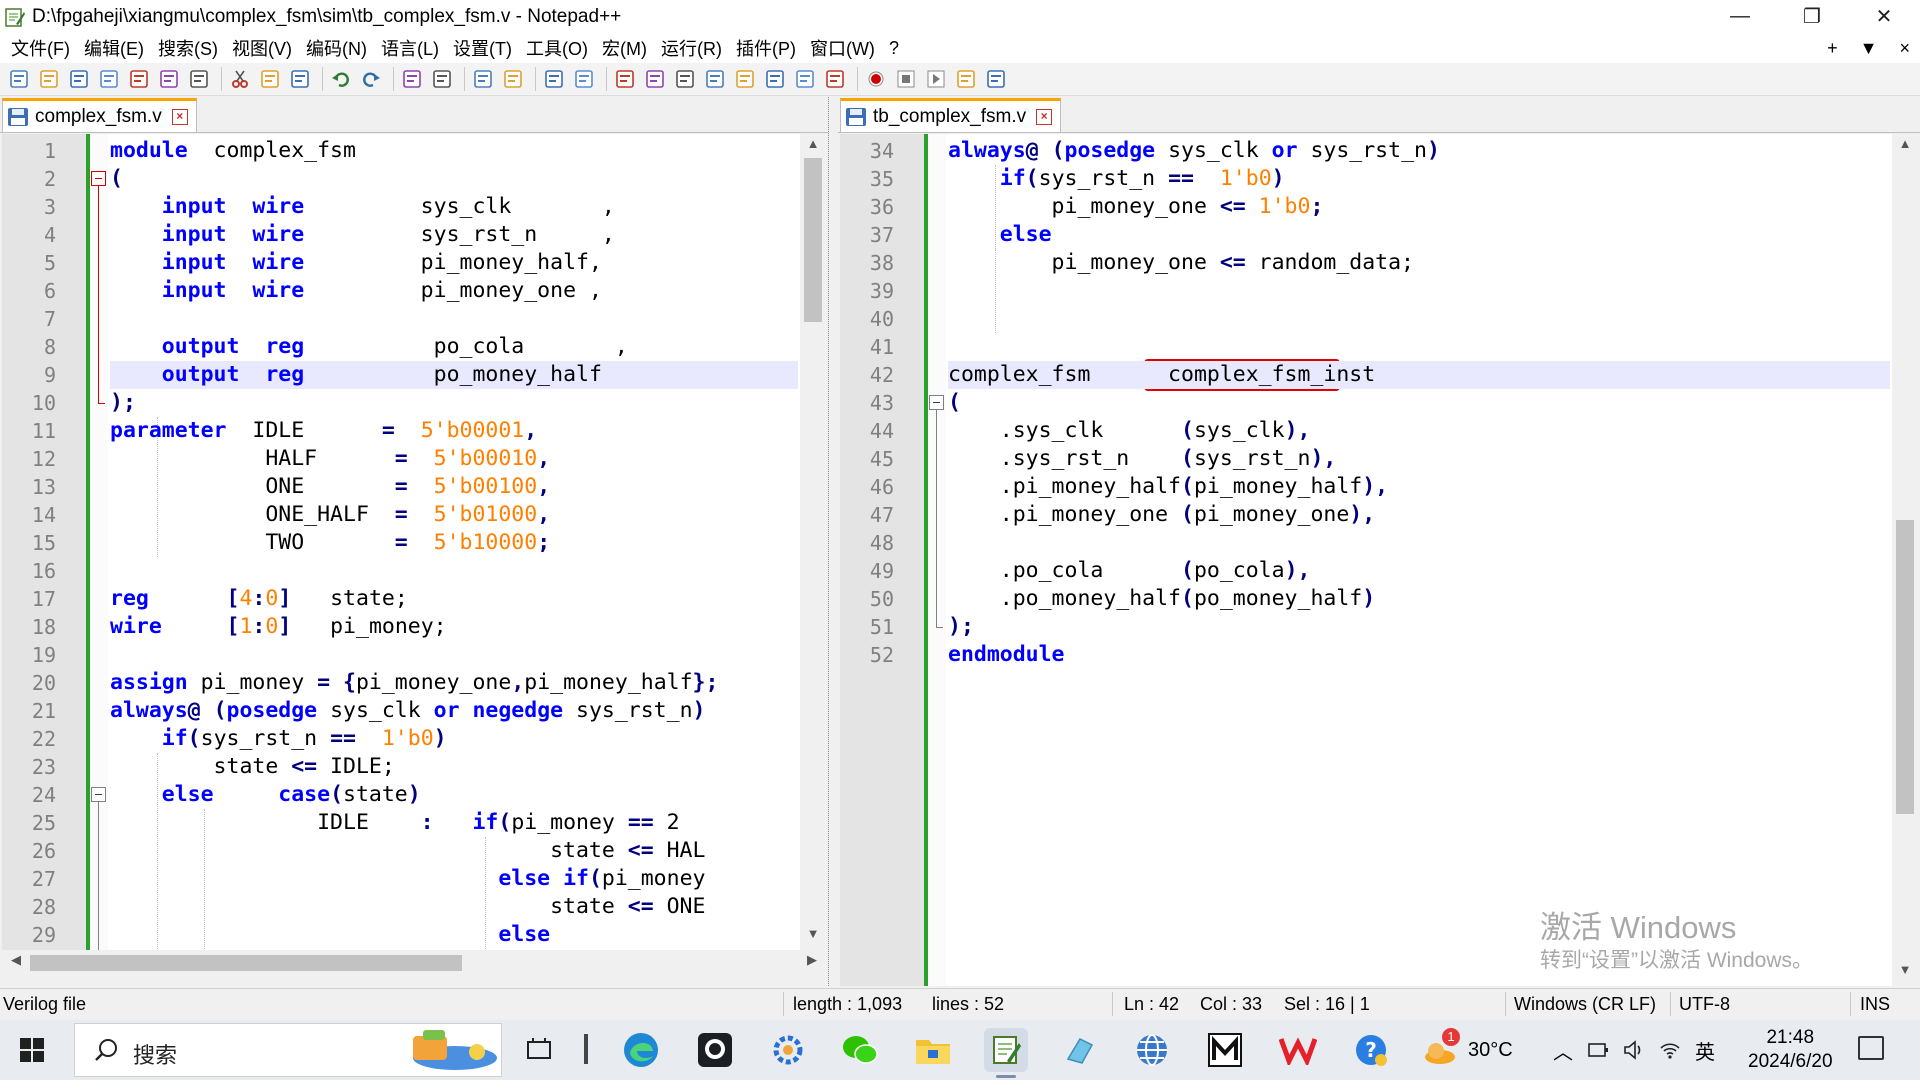 The height and width of the screenshot is (1080, 1920). I want to click on menu-search: 搜索(S), so click(188, 48).